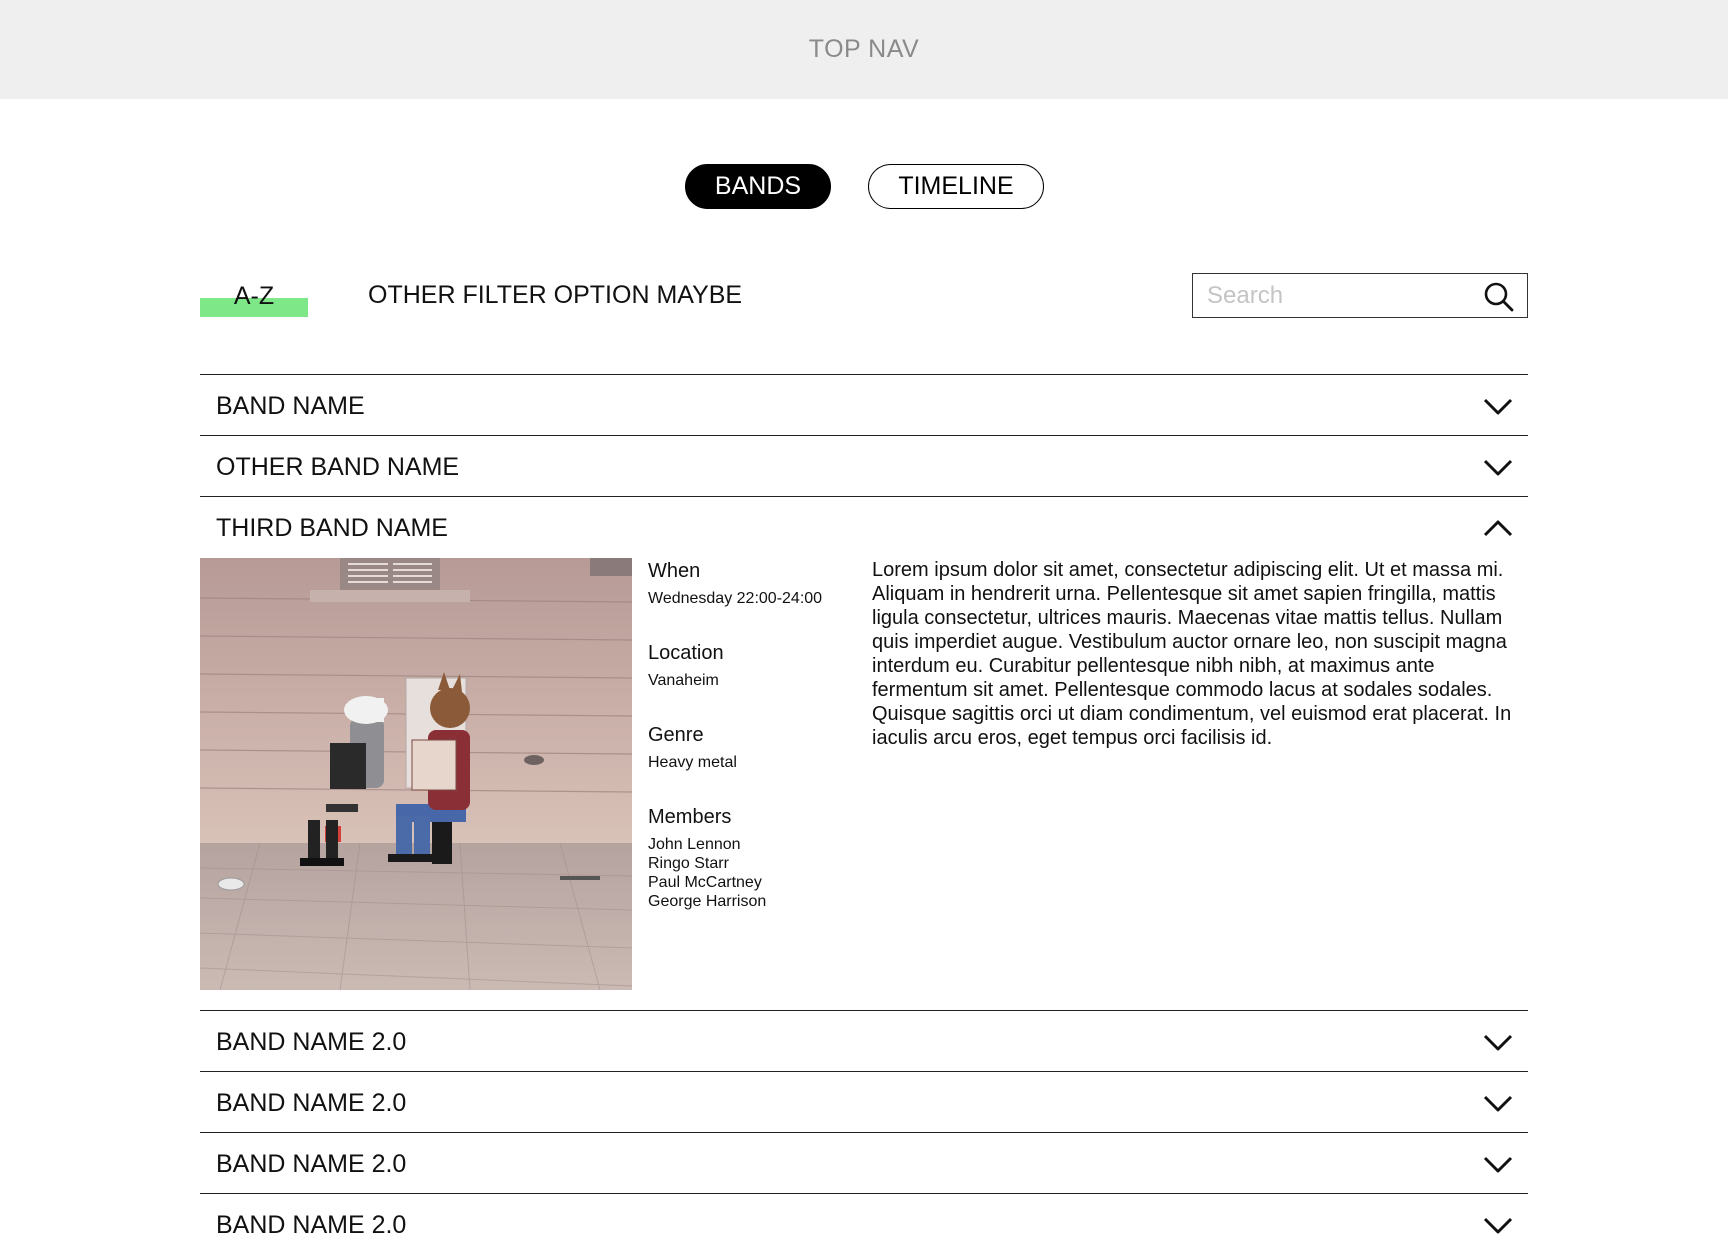 Image resolution: width=1728 pixels, height=1253 pixels. I want to click on when-label: When, so click(674, 571).